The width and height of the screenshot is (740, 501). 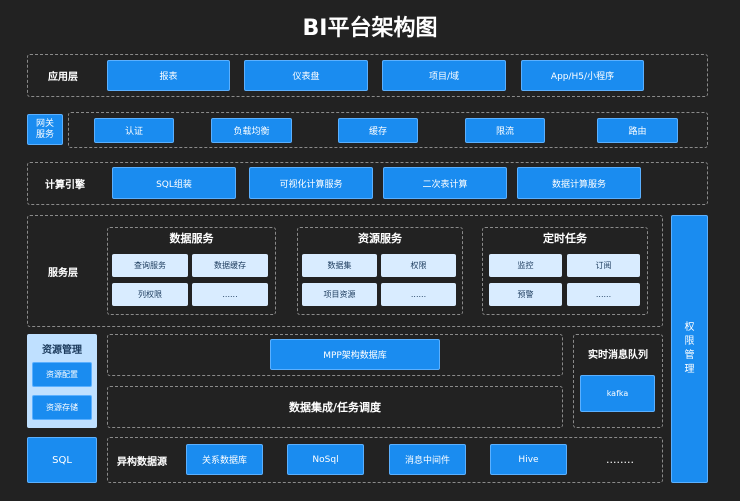 What do you see at coordinates (444, 75) in the screenshot?
I see `app-item-project-domain: 项目/域` at bounding box center [444, 75].